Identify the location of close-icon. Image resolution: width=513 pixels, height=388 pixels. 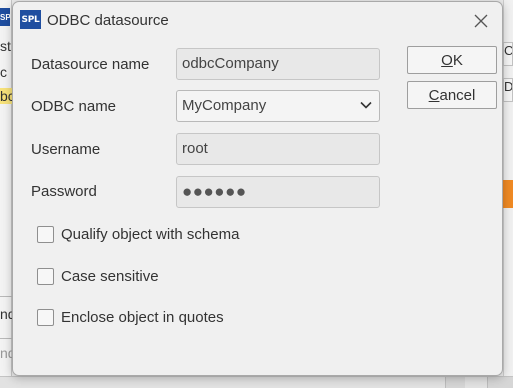
(481, 21).